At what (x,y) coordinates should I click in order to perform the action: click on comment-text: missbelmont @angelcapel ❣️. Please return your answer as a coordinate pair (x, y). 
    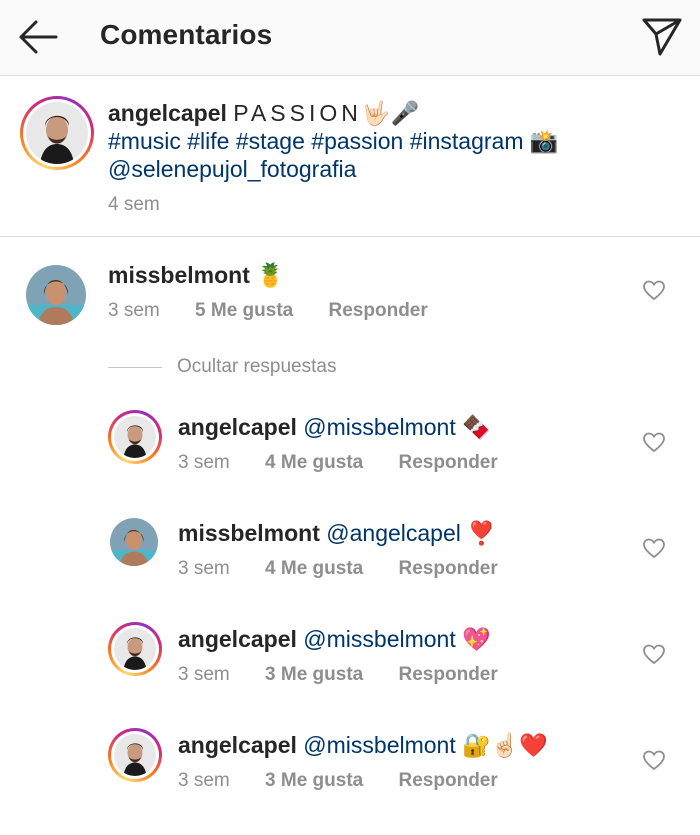
    Looking at the image, I should click on (337, 533).